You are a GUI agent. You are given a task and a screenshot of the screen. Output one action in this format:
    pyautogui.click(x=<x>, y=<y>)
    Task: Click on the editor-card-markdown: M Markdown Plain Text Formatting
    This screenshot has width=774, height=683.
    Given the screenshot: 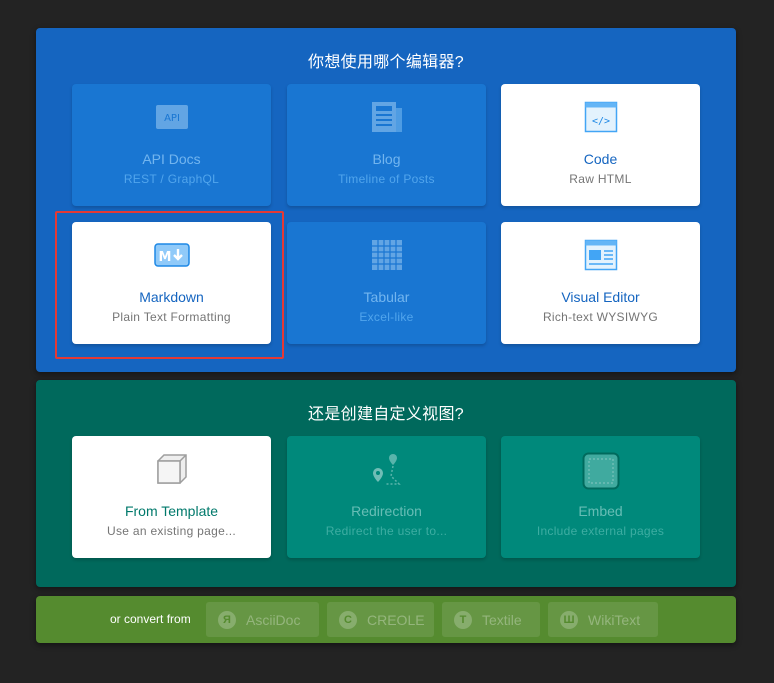 What is the action you would take?
    pyautogui.click(x=171, y=283)
    